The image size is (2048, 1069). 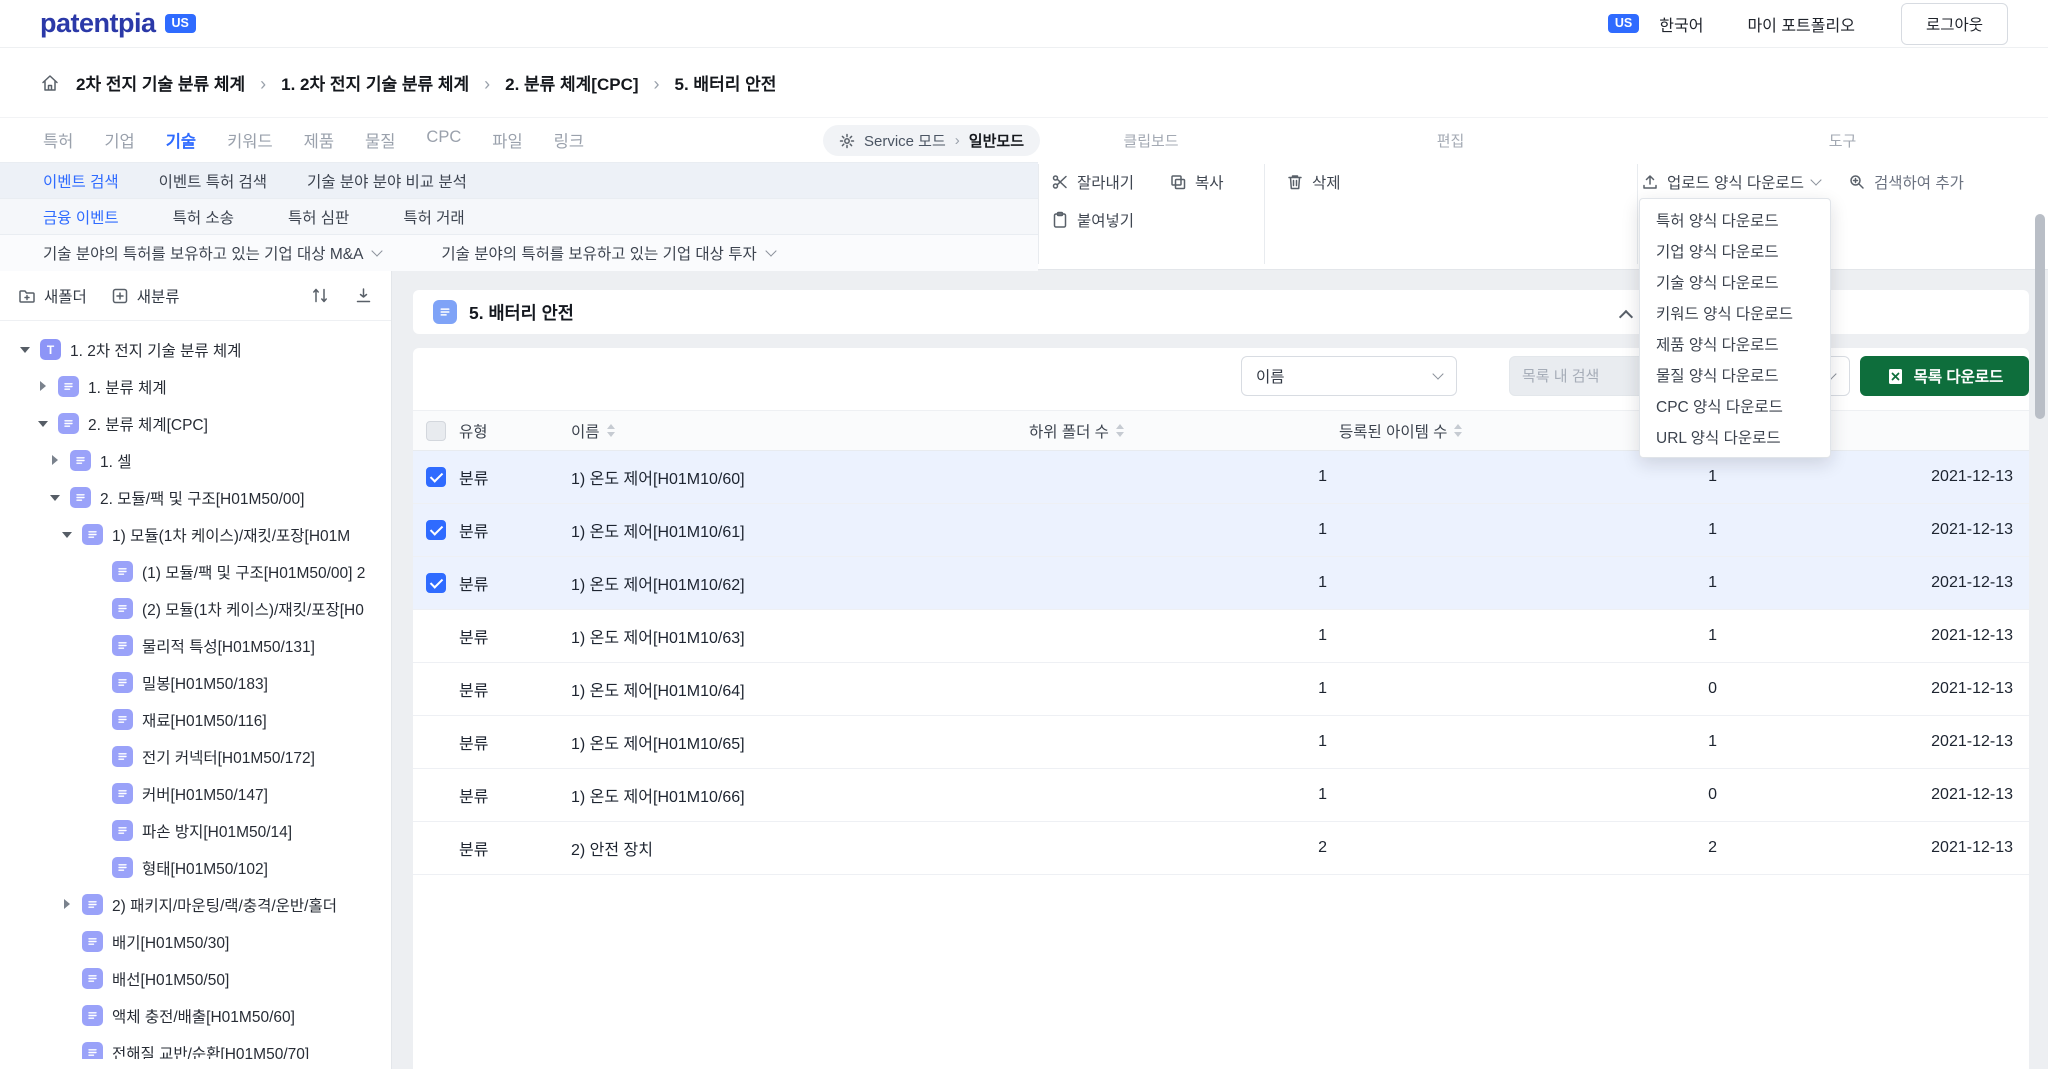 I want to click on breadcrumb-item: 1. 2차 전지 기술 분류 체계, so click(x=357, y=82).